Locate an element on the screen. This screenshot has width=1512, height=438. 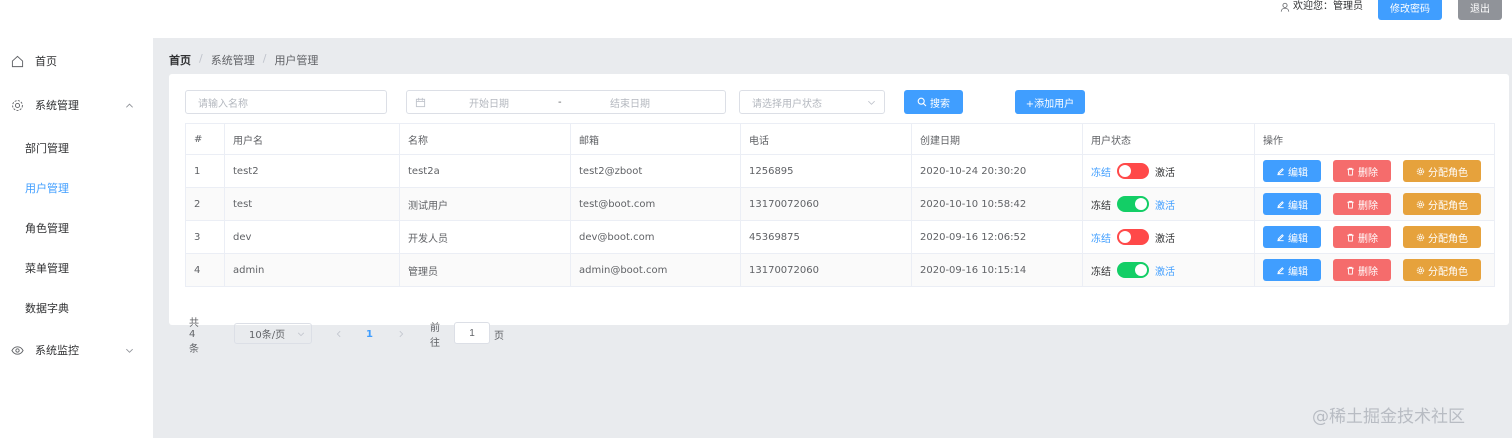
sidebar-item-user-management: 用户管理 is located at coordinates (76, 188).